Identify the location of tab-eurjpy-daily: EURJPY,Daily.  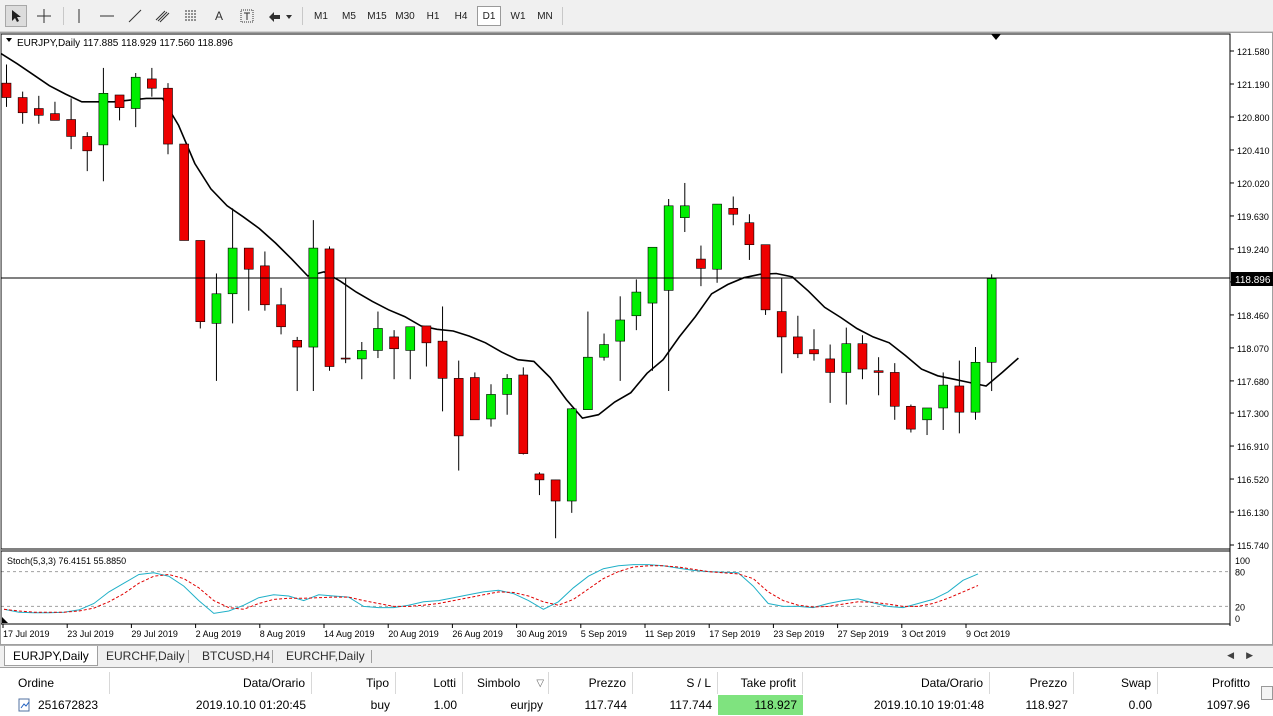
(51, 656).